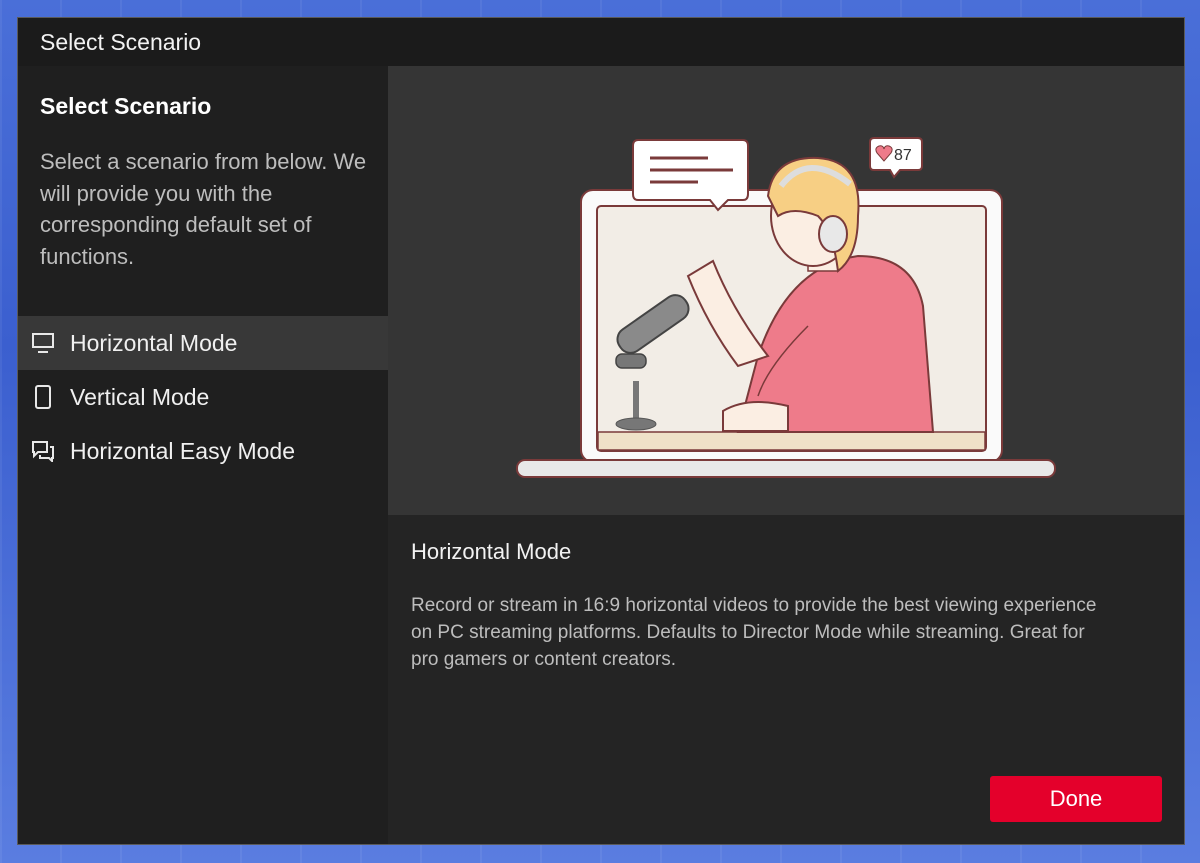  What do you see at coordinates (1076, 799) in the screenshot?
I see `done-button: Done` at bounding box center [1076, 799].